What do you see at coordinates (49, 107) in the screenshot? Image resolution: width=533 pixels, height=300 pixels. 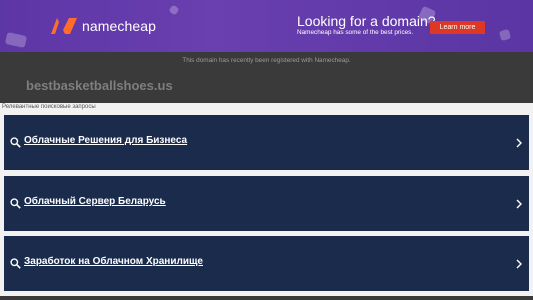 I see `related-searches-label: Релевантные поисковые запросы` at bounding box center [49, 107].